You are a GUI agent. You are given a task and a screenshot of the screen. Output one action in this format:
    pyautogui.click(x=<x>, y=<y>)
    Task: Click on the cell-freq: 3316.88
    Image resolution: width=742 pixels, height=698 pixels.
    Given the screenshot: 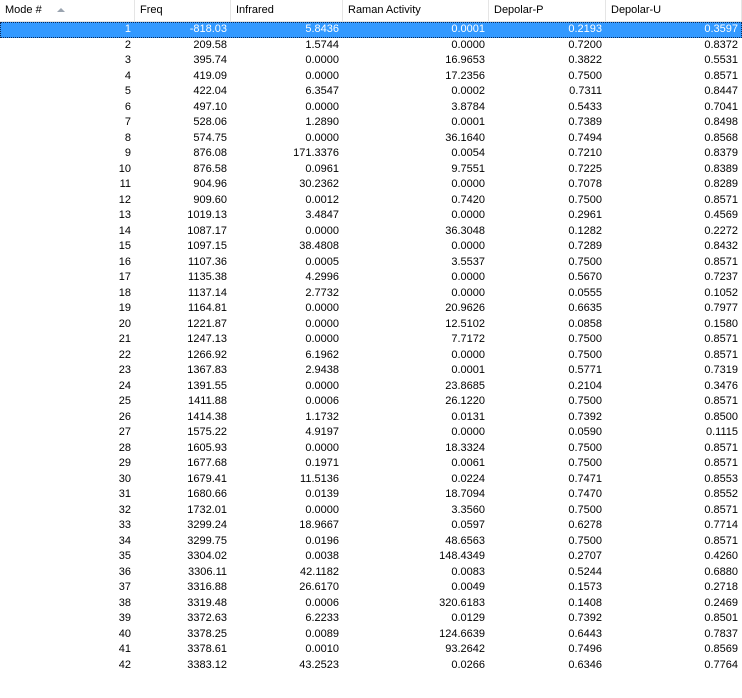 What is the action you would take?
    pyautogui.click(x=207, y=587)
    